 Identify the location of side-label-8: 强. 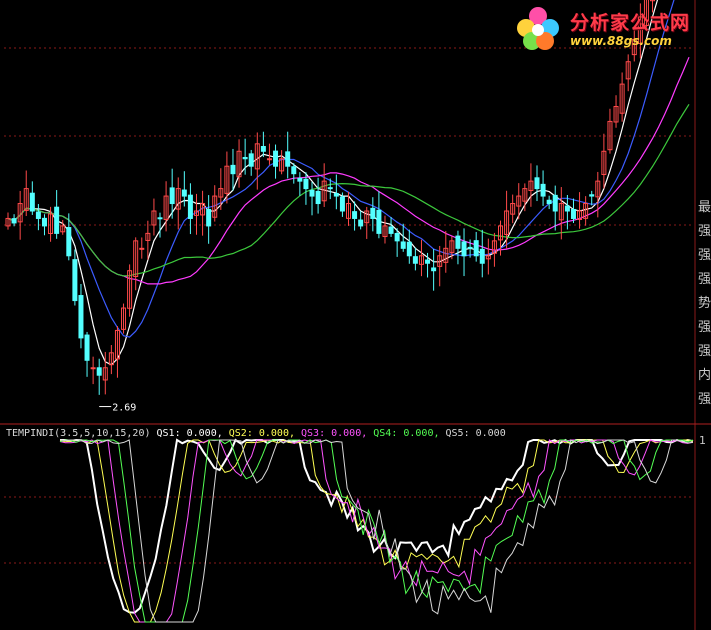
(704, 399).